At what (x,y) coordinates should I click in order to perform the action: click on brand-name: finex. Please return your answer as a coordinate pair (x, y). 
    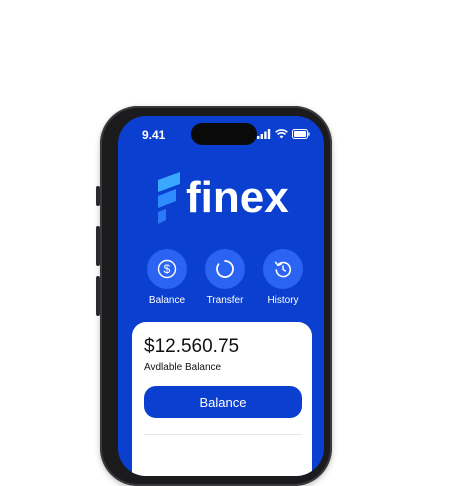
    Looking at the image, I should click on (237, 197).